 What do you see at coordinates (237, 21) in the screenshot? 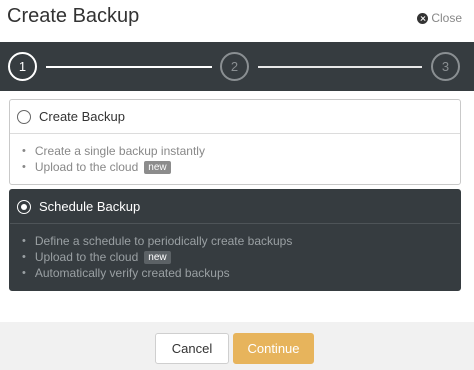
I see `dialog-header: Create Backup Close` at bounding box center [237, 21].